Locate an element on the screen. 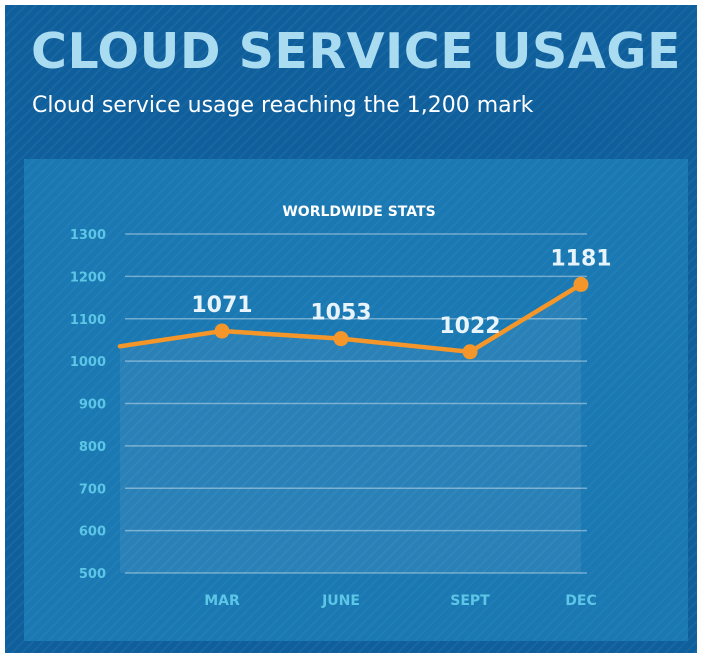 Image resolution: width=701 pixels, height=660 pixels. y-tick-label: 1300 is located at coordinates (88, 235).